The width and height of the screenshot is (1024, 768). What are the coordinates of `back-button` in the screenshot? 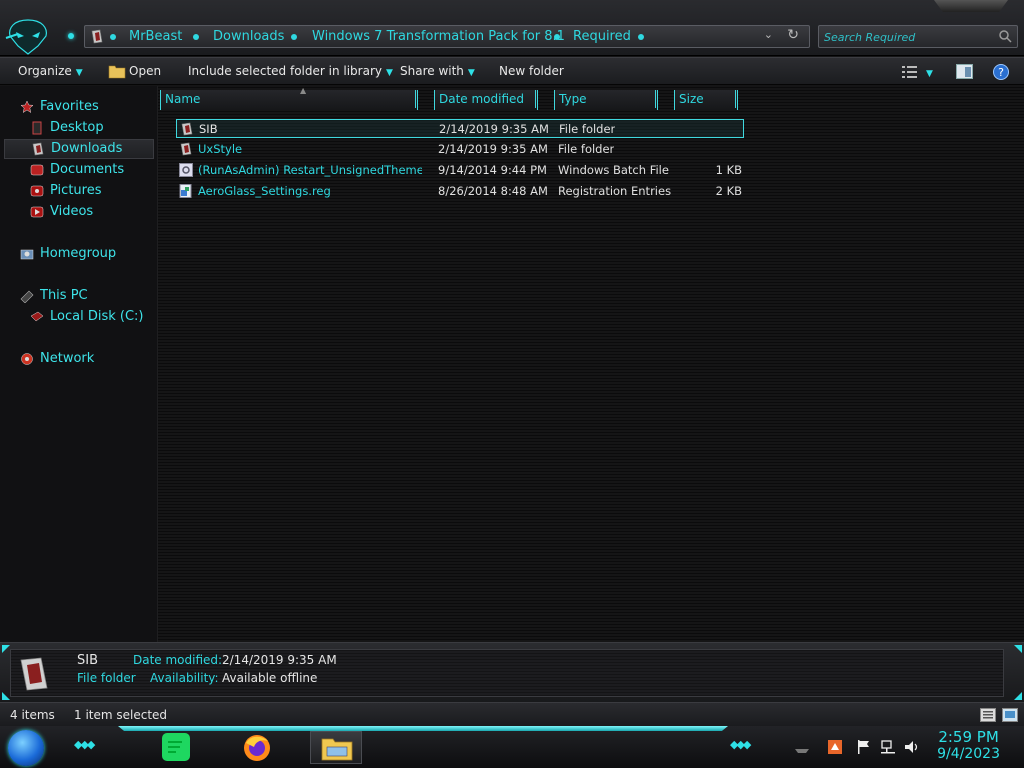 It's located at (71, 36).